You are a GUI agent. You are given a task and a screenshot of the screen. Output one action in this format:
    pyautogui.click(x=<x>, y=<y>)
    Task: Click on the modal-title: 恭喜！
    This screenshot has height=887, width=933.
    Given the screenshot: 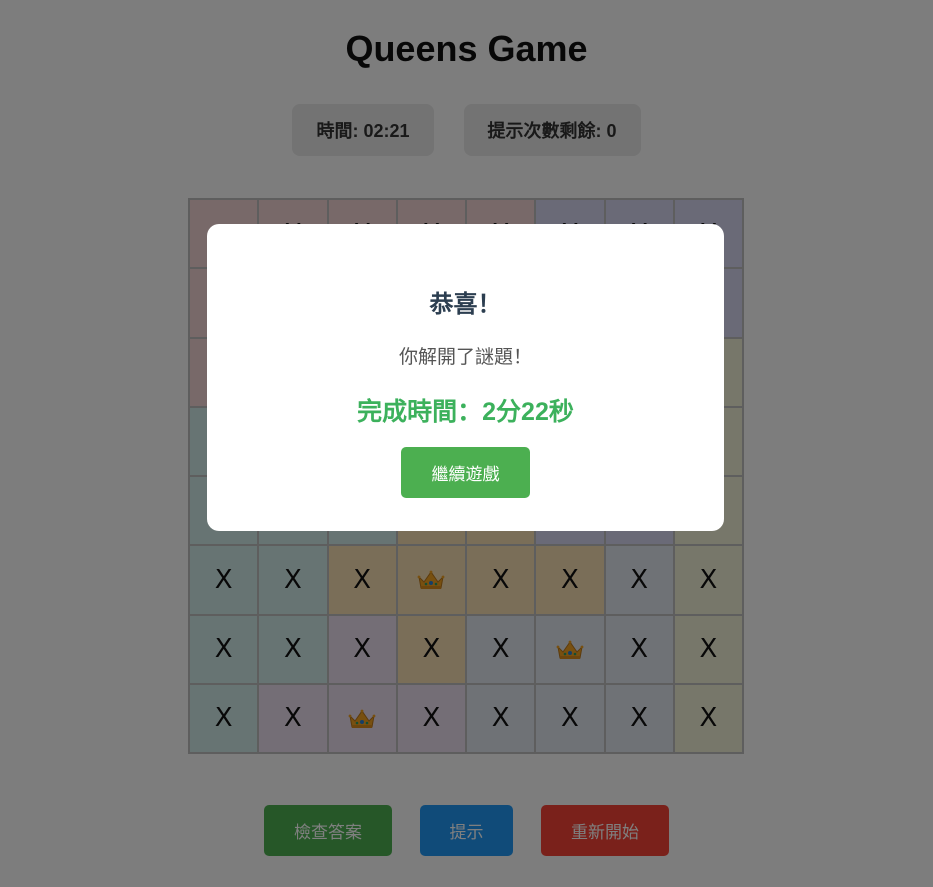 What is the action you would take?
    pyautogui.click(x=465, y=304)
    